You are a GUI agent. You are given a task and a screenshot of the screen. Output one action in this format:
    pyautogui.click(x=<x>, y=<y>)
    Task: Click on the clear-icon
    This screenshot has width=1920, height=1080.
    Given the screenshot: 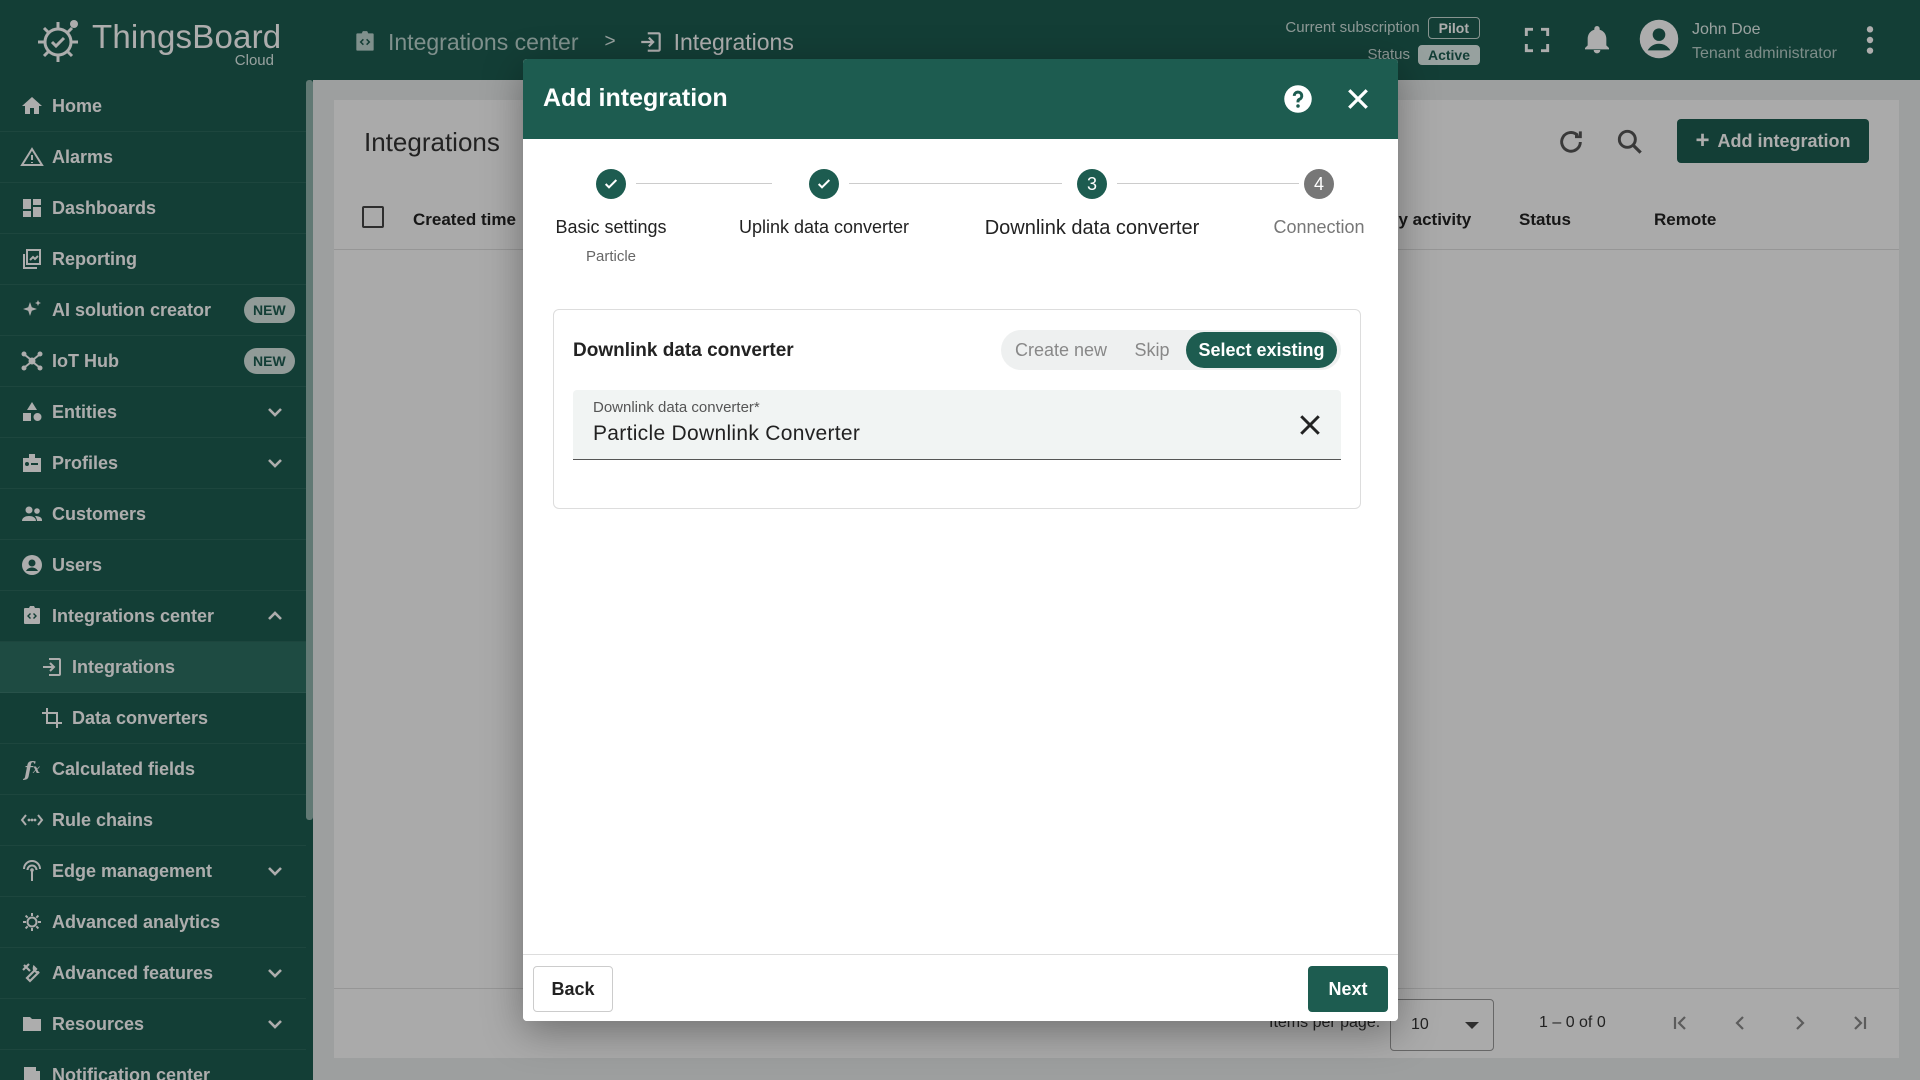 What is the action you would take?
    pyautogui.click(x=1310, y=425)
    